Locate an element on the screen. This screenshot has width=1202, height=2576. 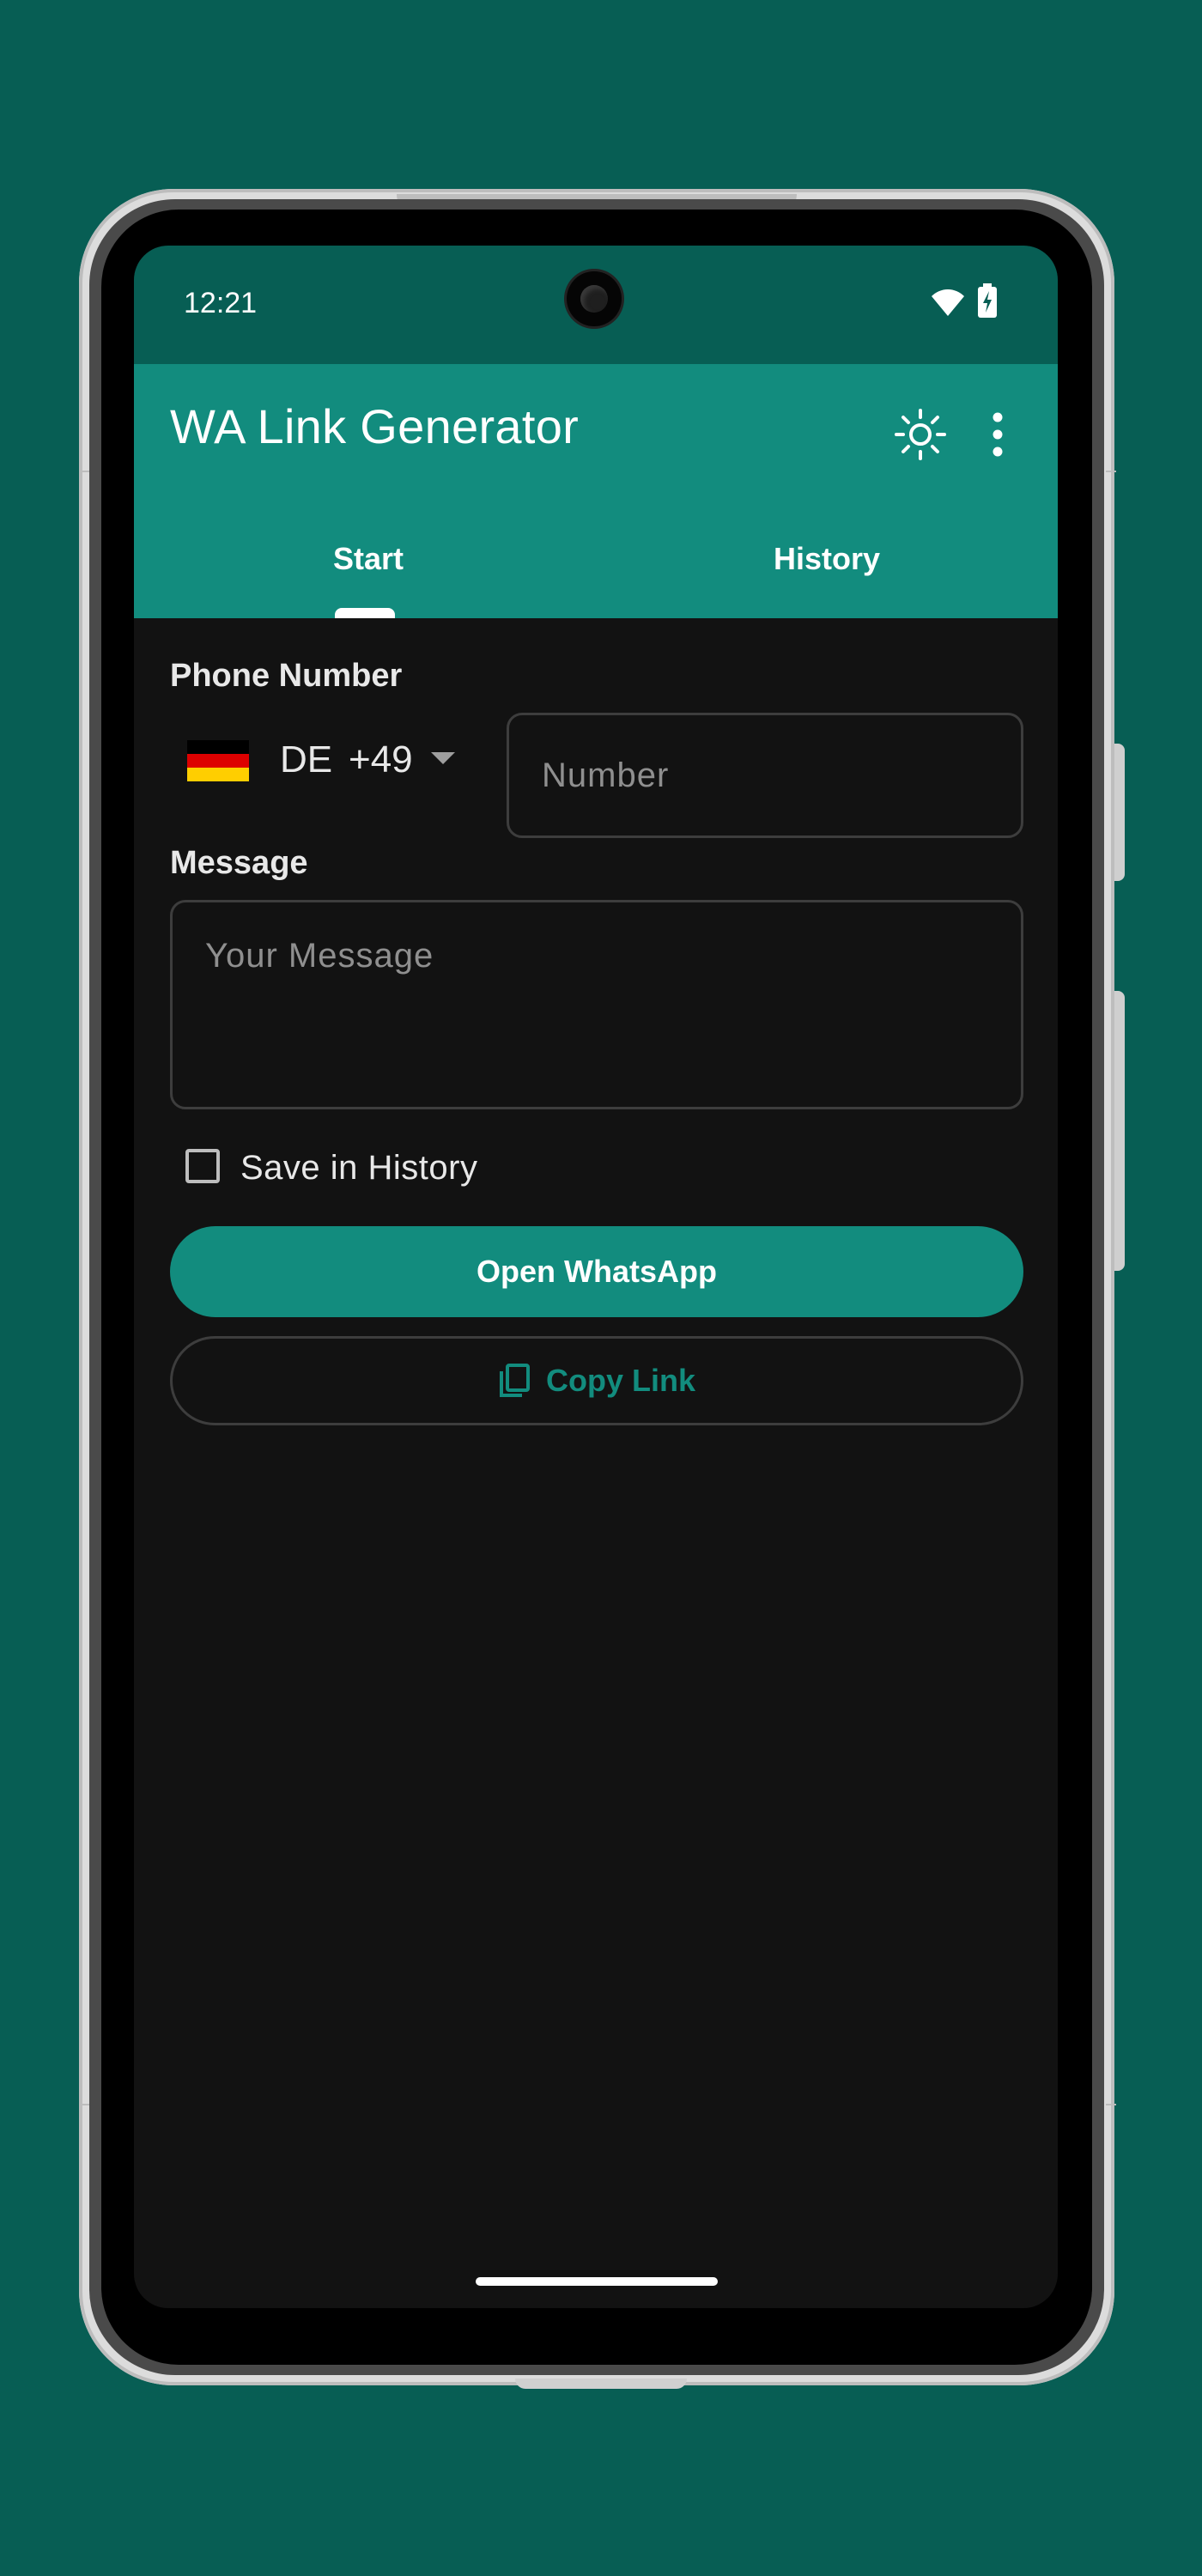
power-button is located at coordinates (1120, 812).